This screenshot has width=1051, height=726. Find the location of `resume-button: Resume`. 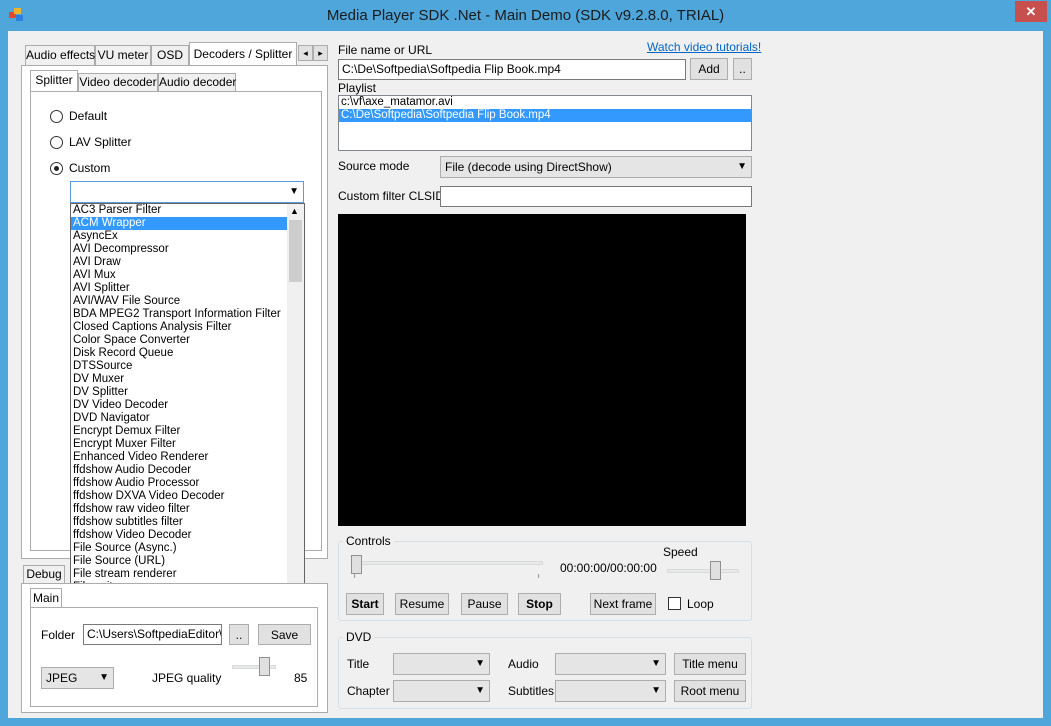

resume-button: Resume is located at coordinates (422, 604).